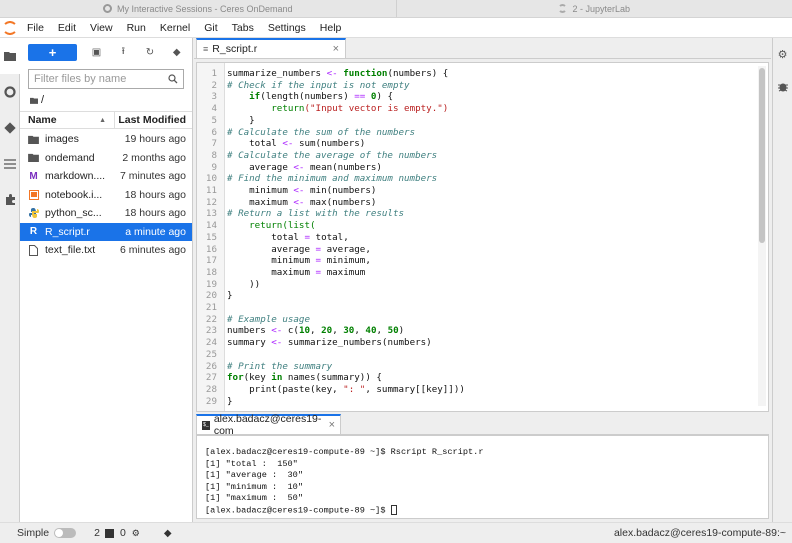 Image resolution: width=792 pixels, height=543 pixels. I want to click on code-text: # Check if the input is not empty, so click(318, 85).